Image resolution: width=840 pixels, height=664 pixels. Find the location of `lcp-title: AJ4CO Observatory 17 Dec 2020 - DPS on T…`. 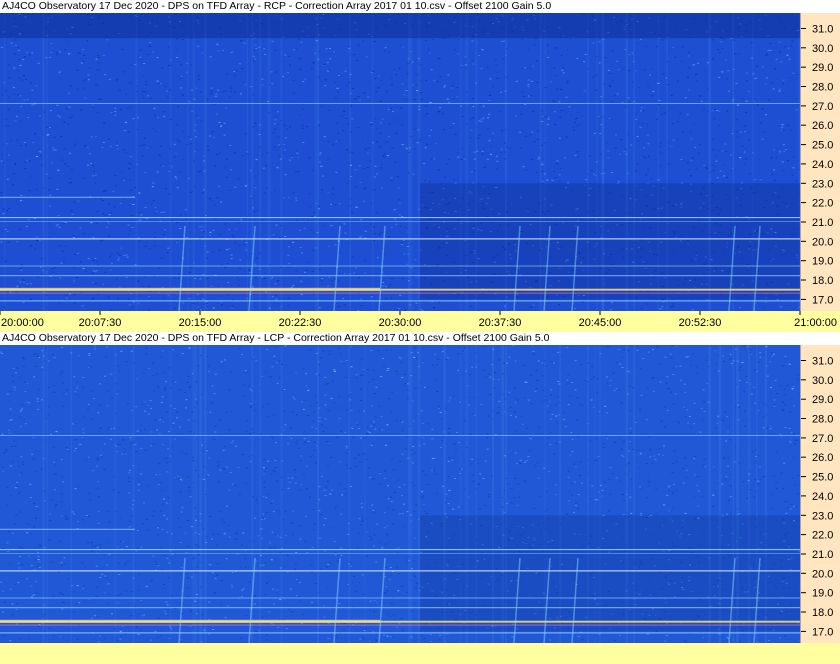

lcp-title: AJ4CO Observatory 17 Dec 2020 - DPS on T… is located at coordinates (276, 338).